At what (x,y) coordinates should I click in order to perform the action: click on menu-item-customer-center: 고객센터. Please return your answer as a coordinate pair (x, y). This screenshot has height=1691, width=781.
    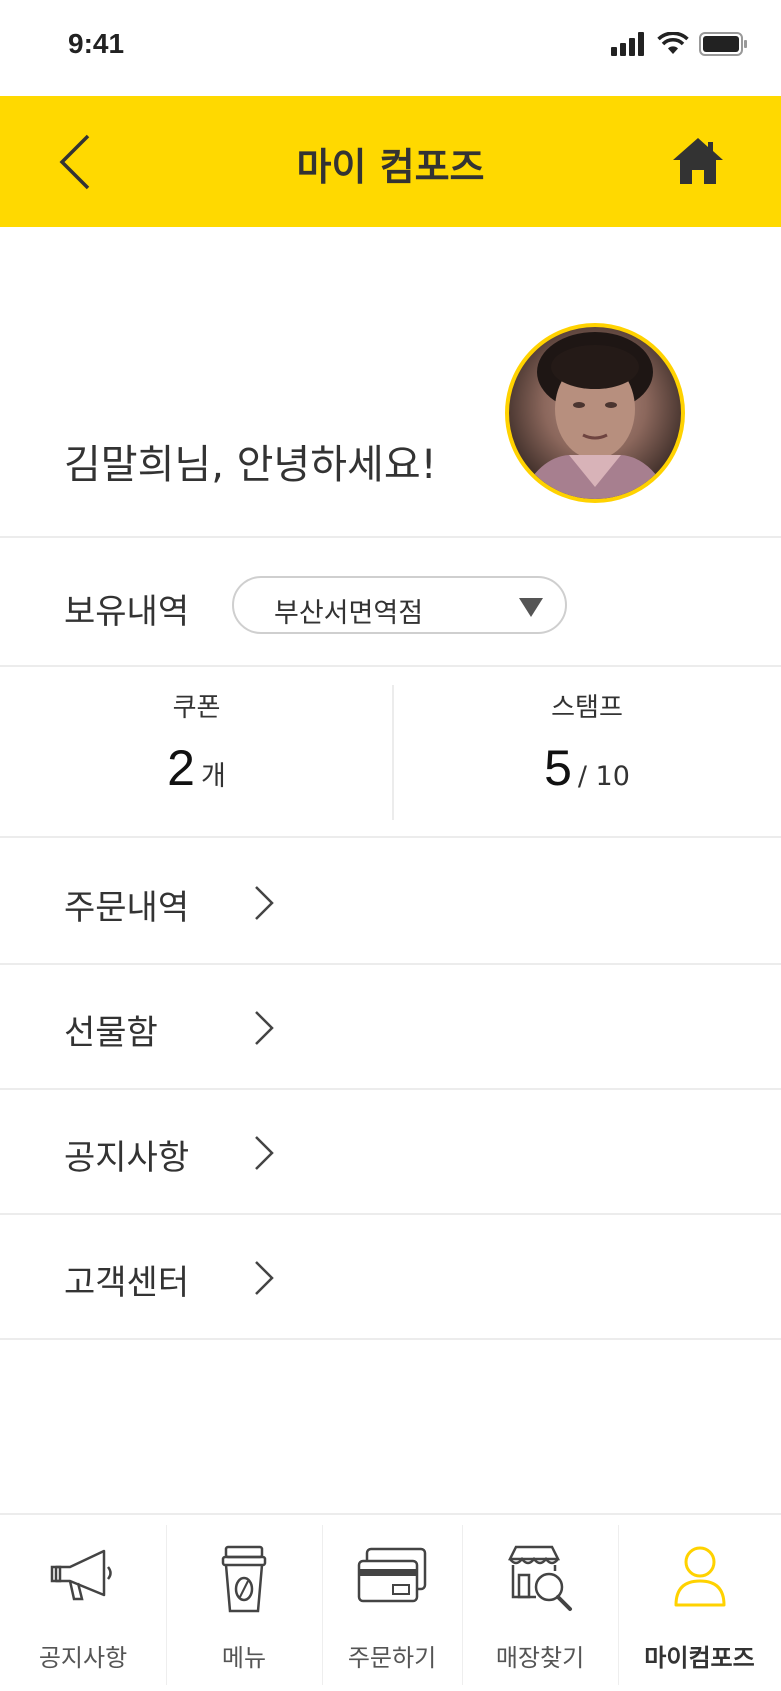
    Looking at the image, I should click on (390, 1277).